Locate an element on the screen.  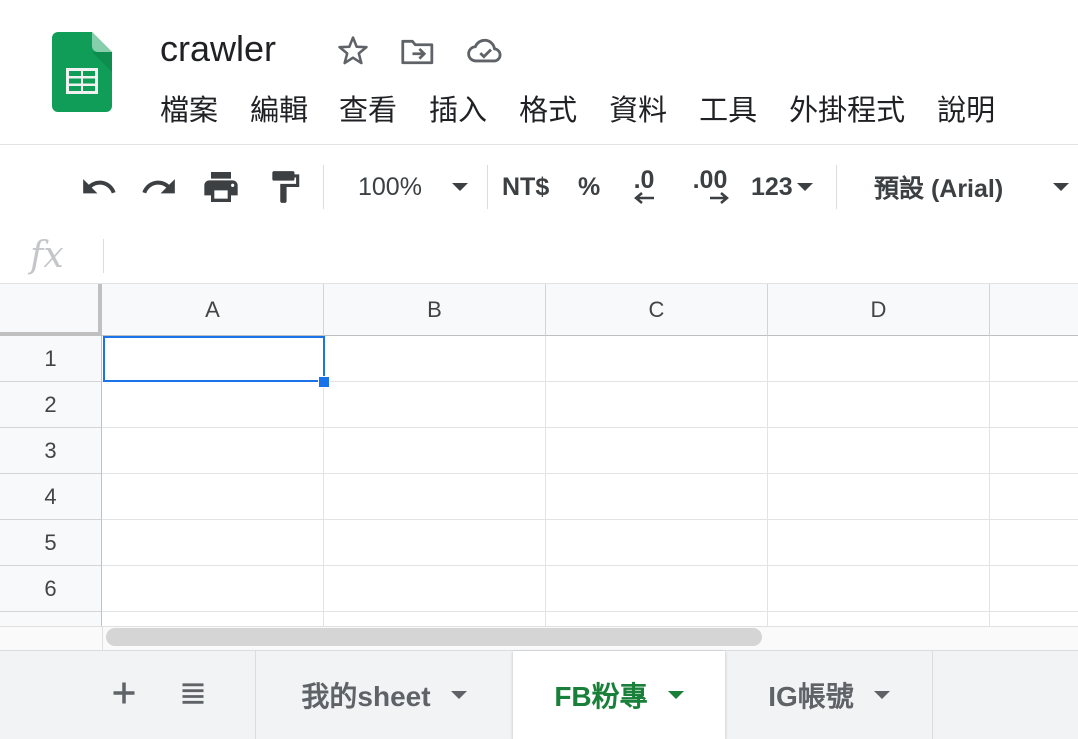
print-icon is located at coordinates (221, 187).